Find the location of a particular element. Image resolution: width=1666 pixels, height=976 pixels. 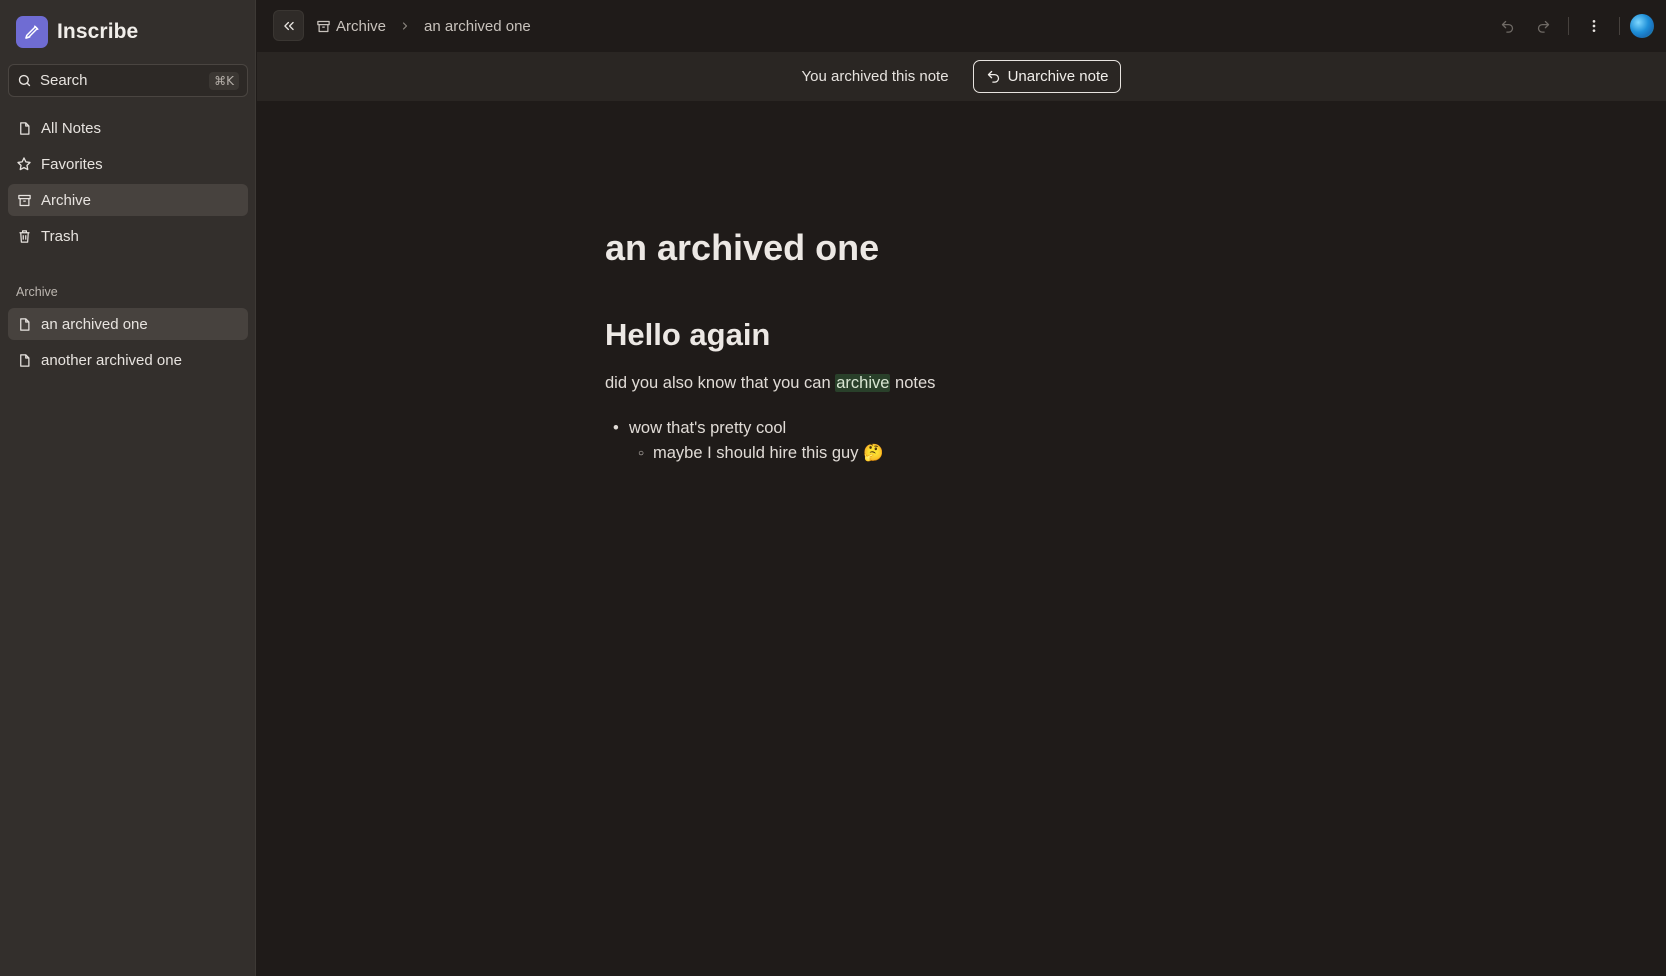

pen-logo-icon is located at coordinates (32, 32).